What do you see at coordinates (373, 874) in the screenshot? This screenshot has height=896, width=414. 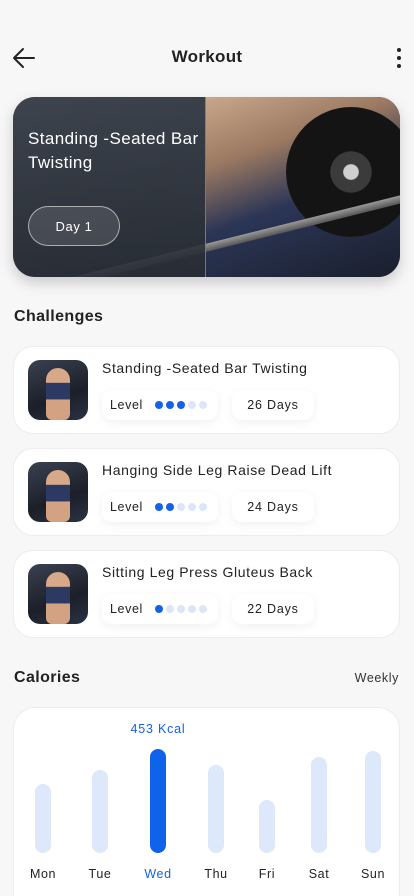 I see `day-label-sun: Sun` at bounding box center [373, 874].